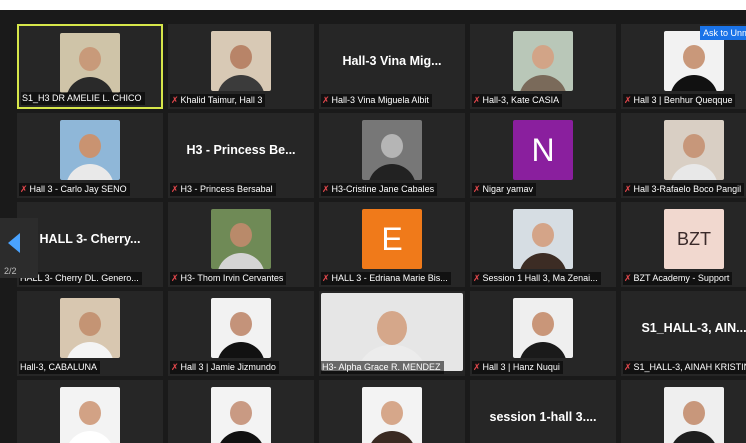  I want to click on participant-tile: ✗ Hall 3-Rafaelo Boco Pangil, so click(683, 155).